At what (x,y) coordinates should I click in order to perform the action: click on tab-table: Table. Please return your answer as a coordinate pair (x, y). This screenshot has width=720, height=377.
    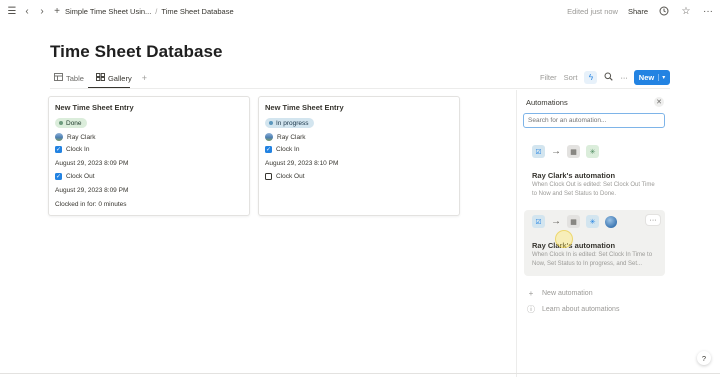
    Looking at the image, I should click on (69, 78).